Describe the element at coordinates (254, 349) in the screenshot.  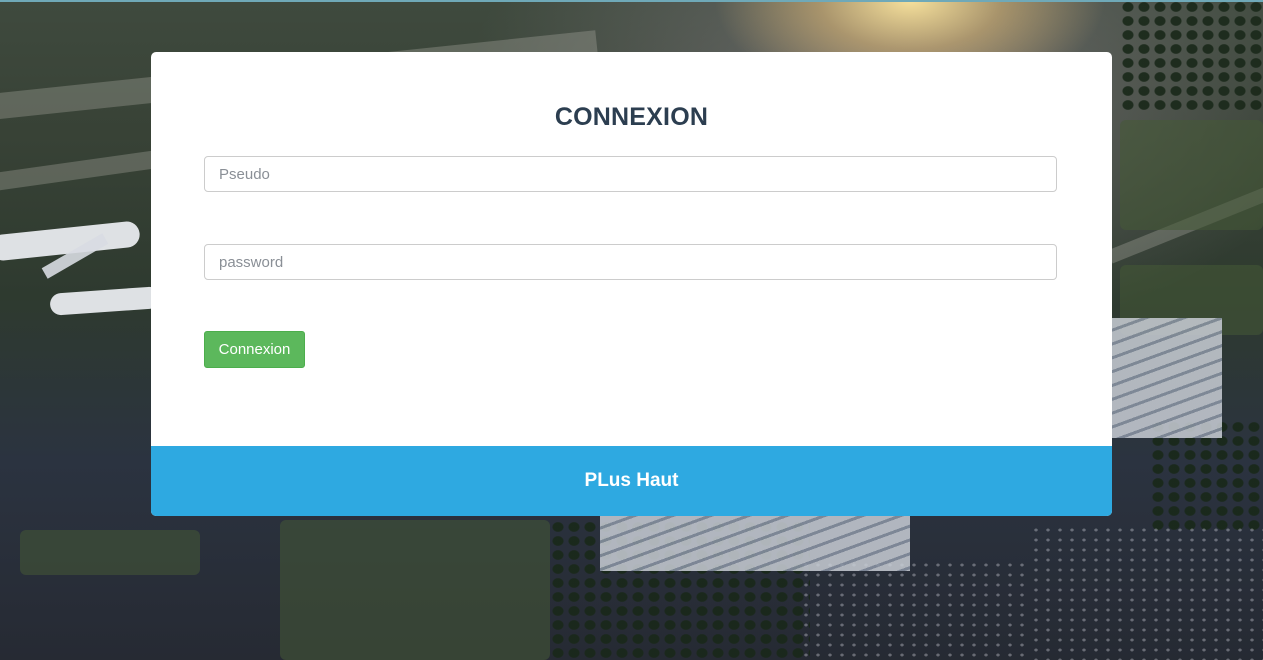
I see `login-button: Connexion` at that location.